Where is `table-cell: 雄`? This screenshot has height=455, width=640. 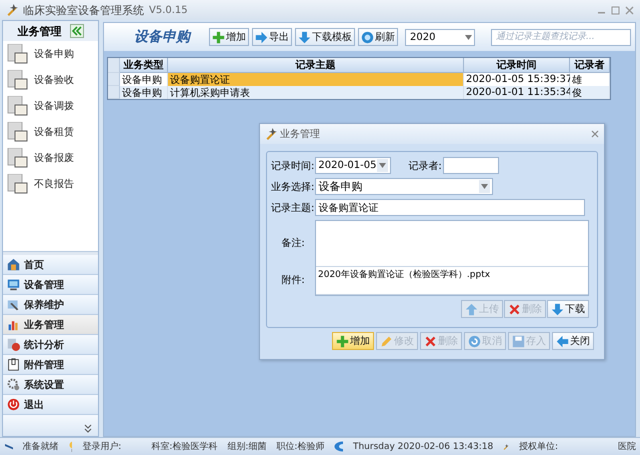 table-cell: 雄 is located at coordinates (590, 79).